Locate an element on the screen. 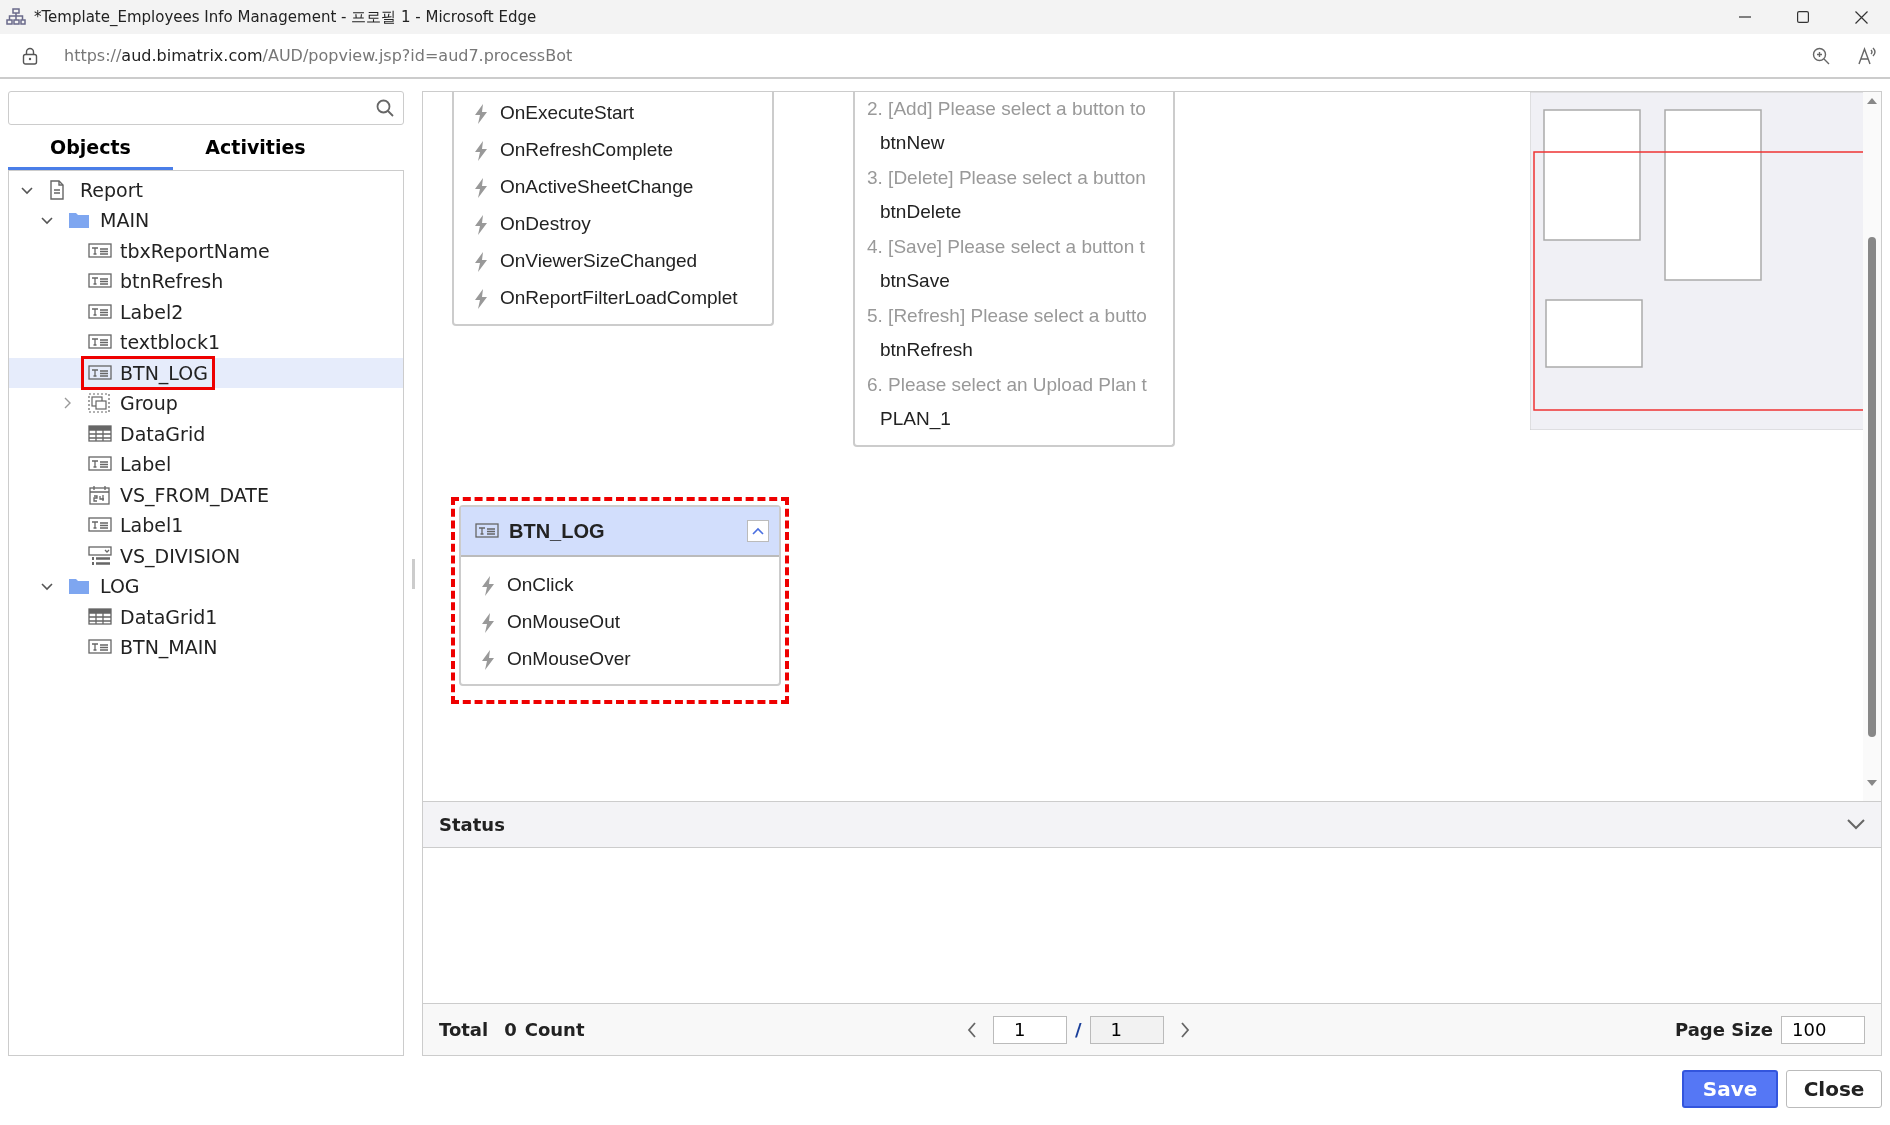  tree-item: VS_DIVISION is located at coordinates (180, 555).